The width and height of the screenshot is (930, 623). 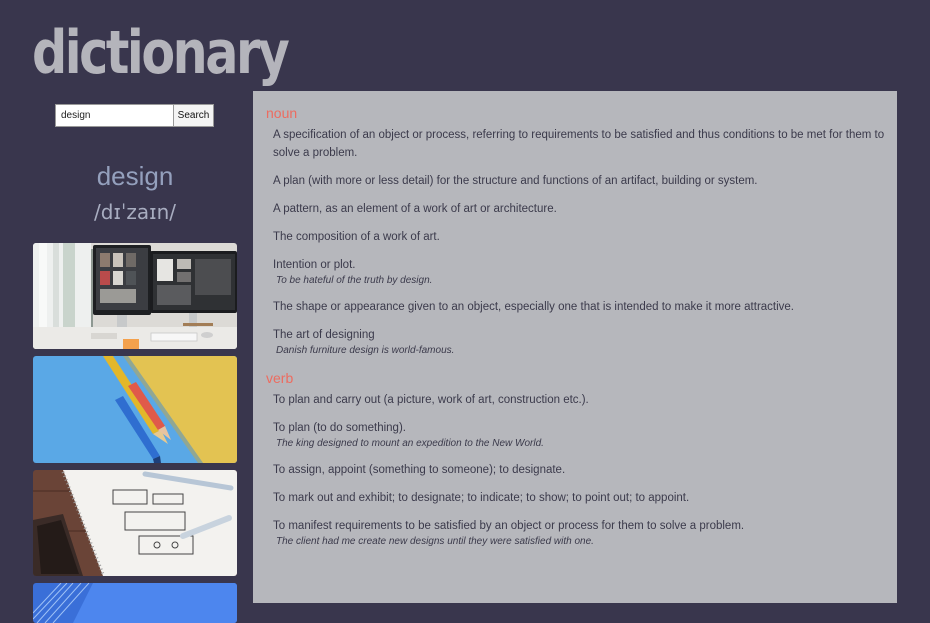 I want to click on definition-text: The art of designing, so click(x=324, y=335).